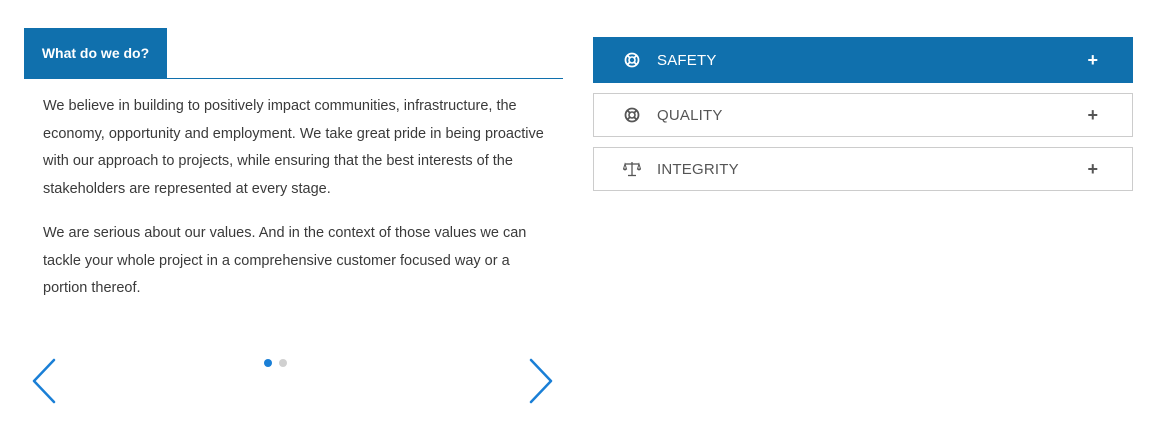 The image size is (1150, 445). Describe the element at coordinates (293, 53) in the screenshot. I see `tab-bar: What do we do?` at that location.